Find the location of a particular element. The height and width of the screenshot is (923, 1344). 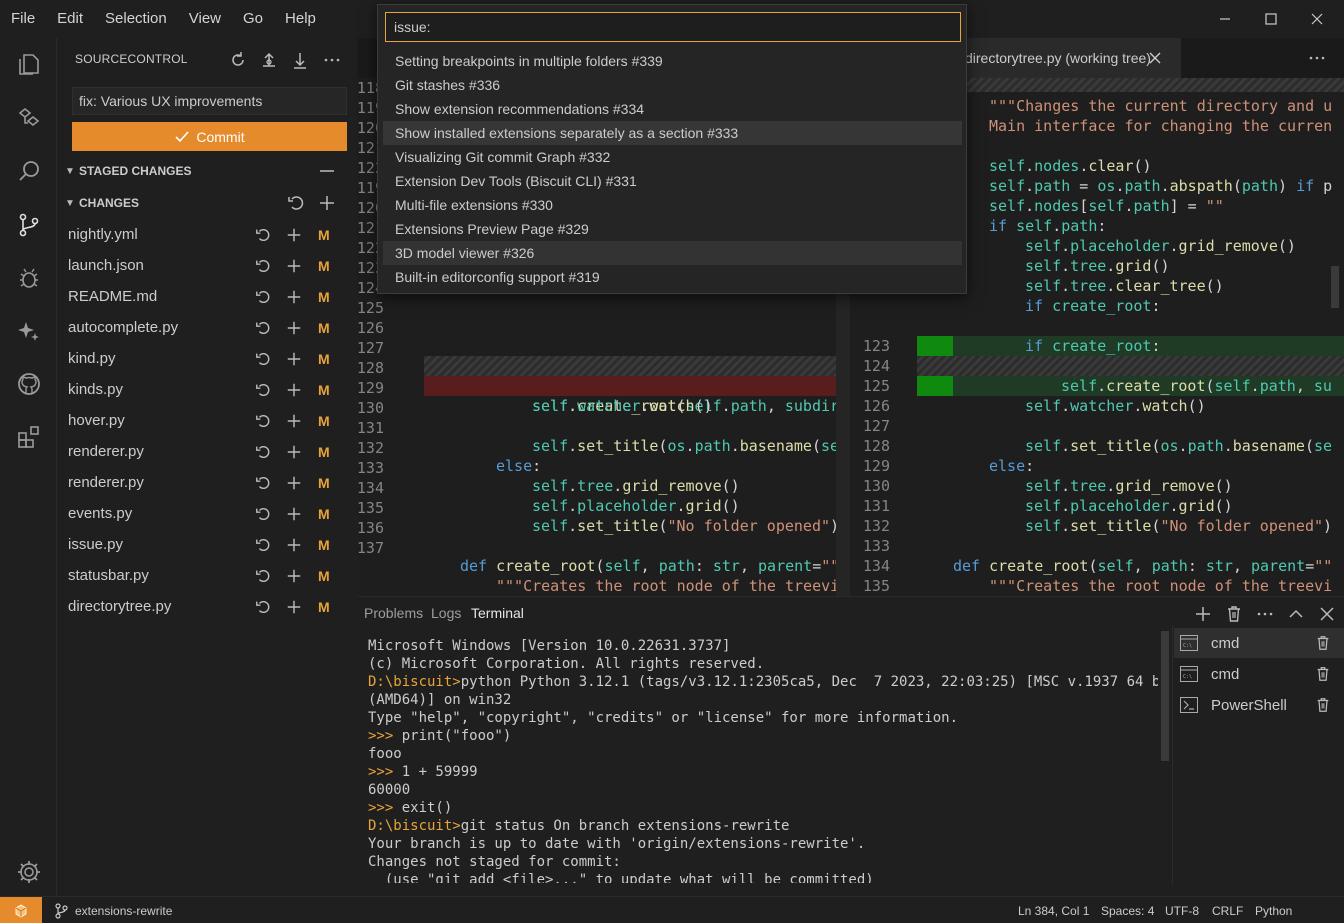

cursor-position: Ln 384, Col 1 is located at coordinates (1053, 911).